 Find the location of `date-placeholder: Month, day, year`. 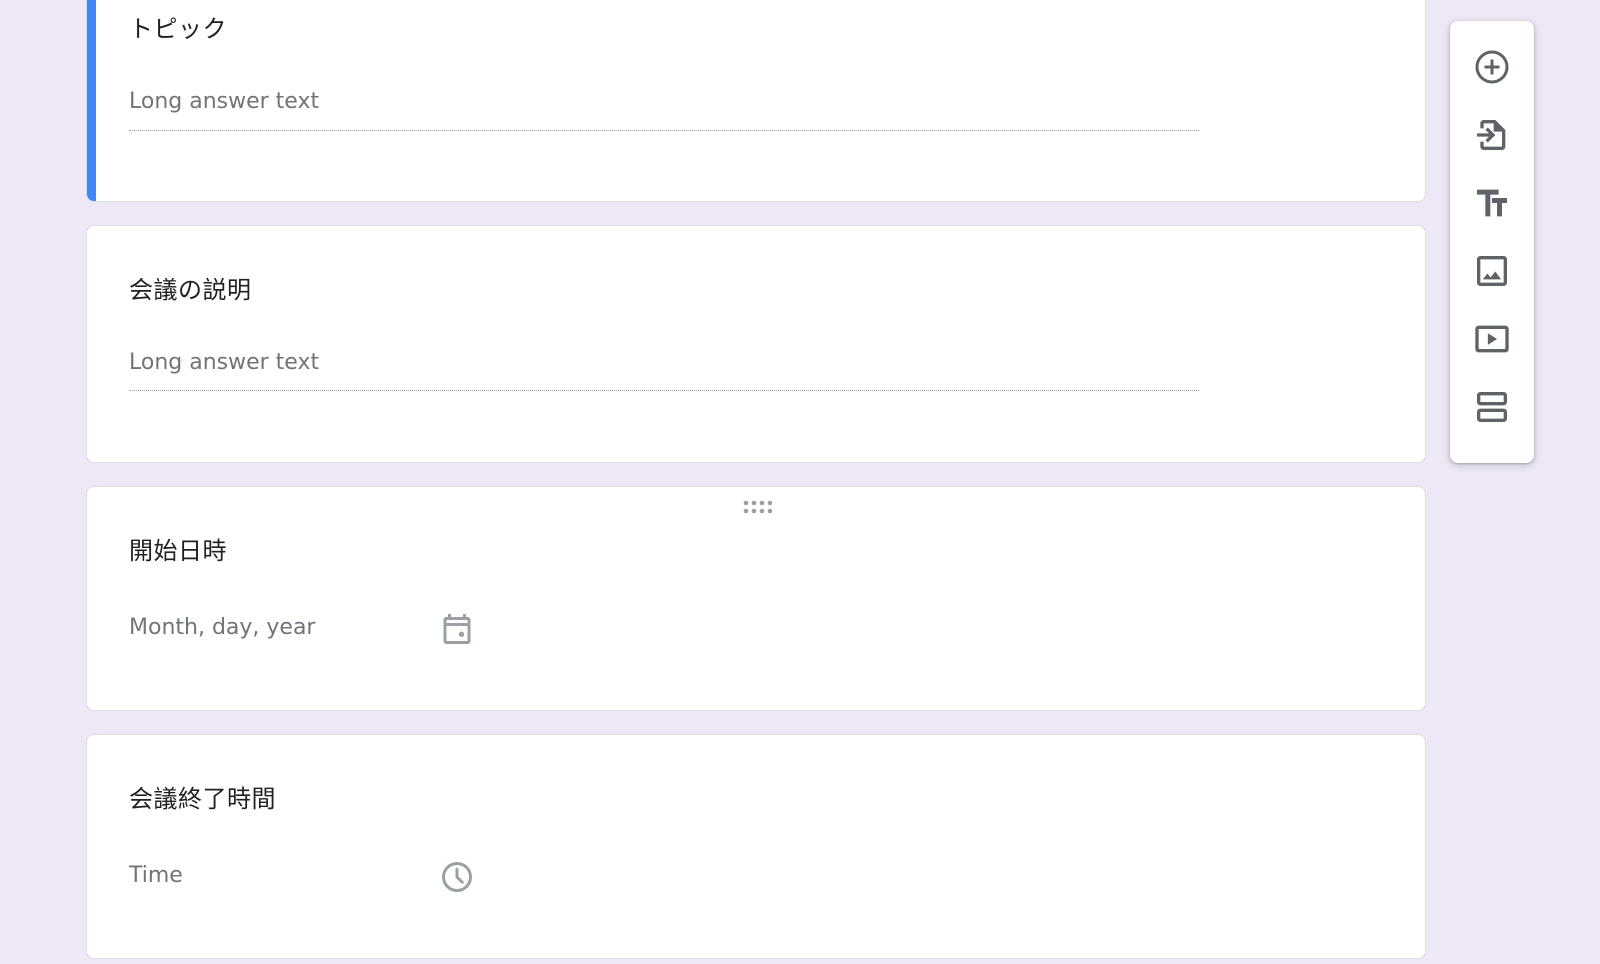

date-placeholder: Month, day, year is located at coordinates (222, 627).